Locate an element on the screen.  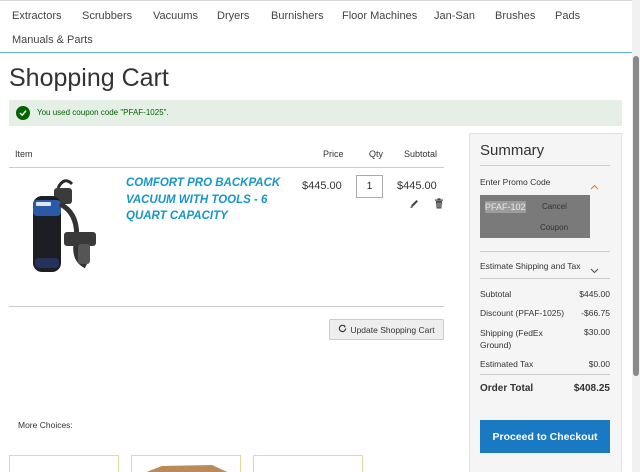
success-alert: You used coupon code "PFAF-1025". is located at coordinates (315, 113).